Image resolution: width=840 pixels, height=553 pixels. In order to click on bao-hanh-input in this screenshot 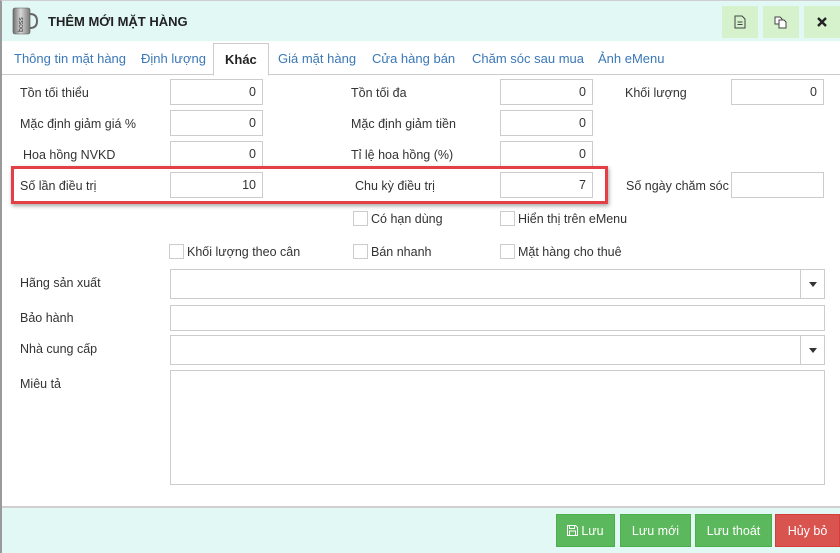, I will do `click(497, 318)`.